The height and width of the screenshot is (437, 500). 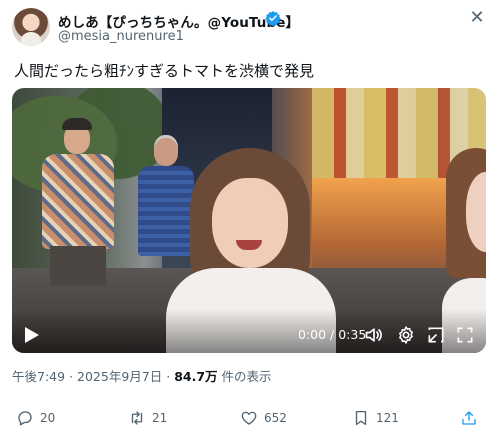 I want to click on tweet-text: 人間だったら粗ﾁﾝすぎるトマトを渋横で発見, so click(x=164, y=71).